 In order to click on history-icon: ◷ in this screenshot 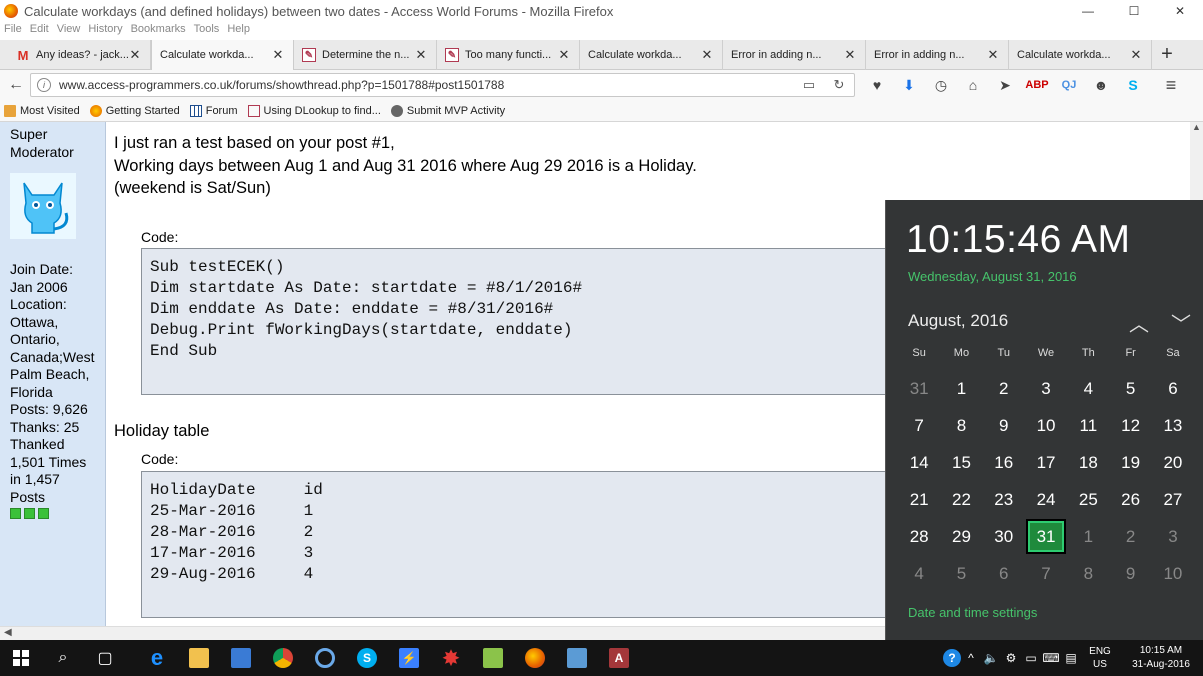, I will do `click(941, 85)`.